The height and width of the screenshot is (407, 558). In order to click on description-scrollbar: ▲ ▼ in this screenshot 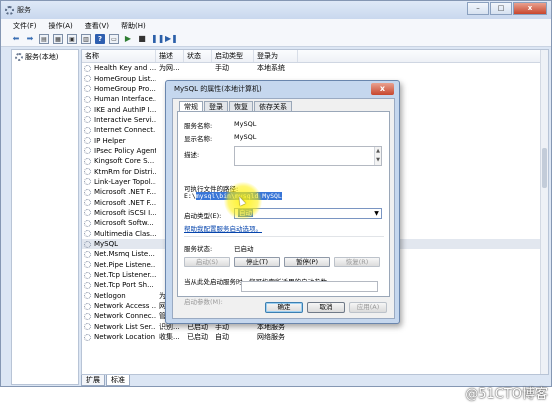, I will do `click(377, 156)`.